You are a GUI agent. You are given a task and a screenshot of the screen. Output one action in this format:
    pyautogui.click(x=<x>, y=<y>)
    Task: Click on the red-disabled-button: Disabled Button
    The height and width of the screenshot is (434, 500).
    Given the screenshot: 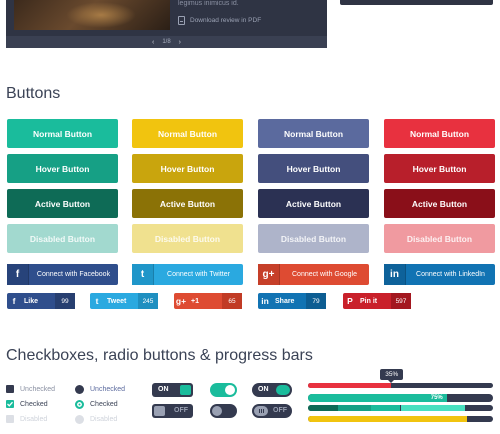 What is the action you would take?
    pyautogui.click(x=439, y=238)
    